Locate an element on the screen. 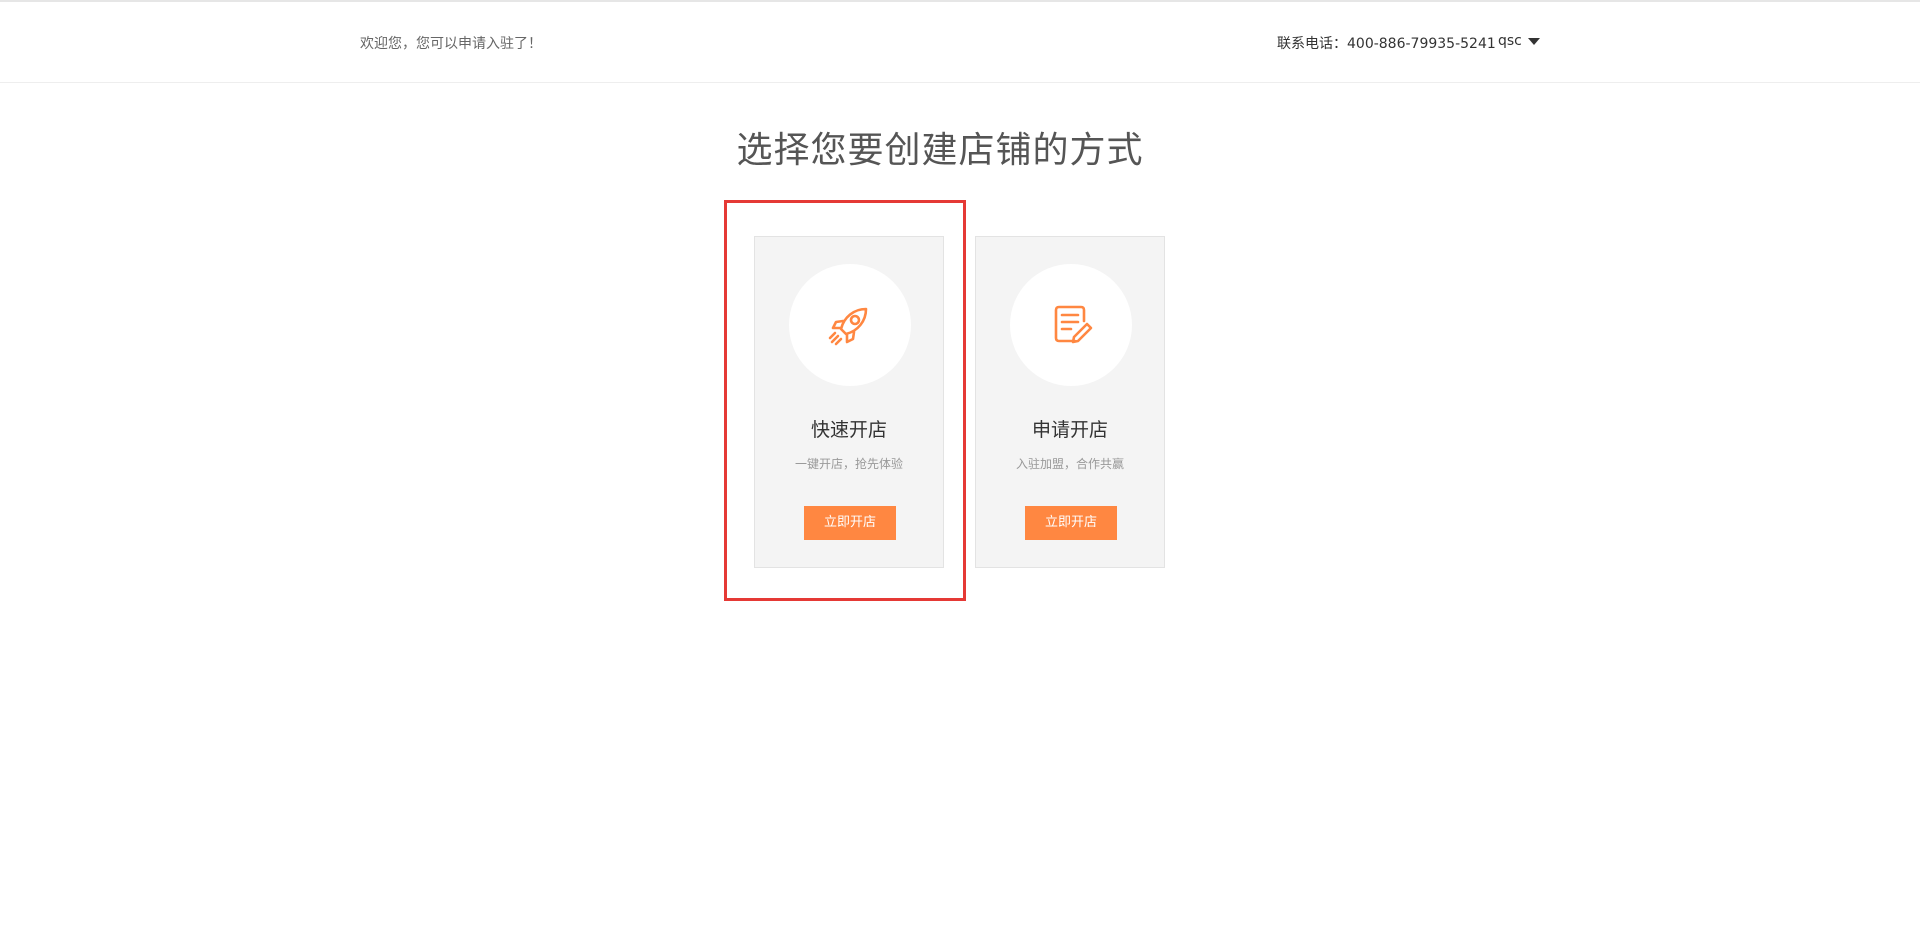  contact-number: 400-886-79935-5241 is located at coordinates (1421, 44).